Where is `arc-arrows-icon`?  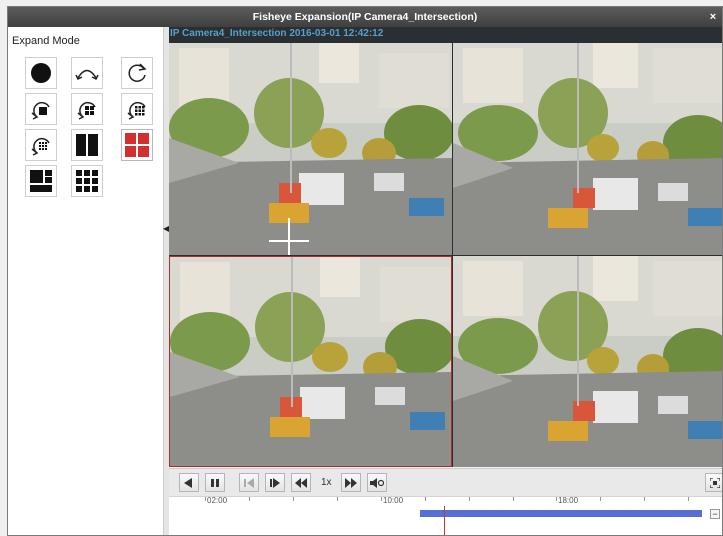 arc-arrows-icon is located at coordinates (87, 75).